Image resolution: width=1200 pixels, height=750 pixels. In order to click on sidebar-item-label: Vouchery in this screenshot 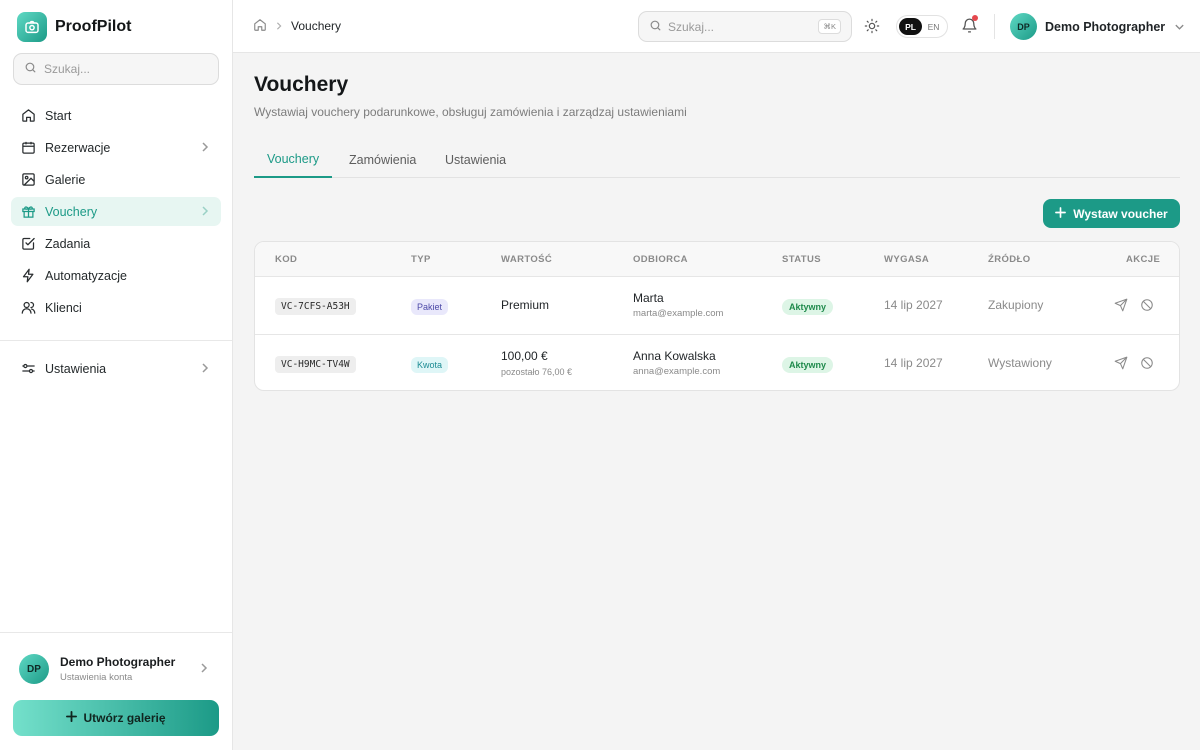, I will do `click(71, 211)`.